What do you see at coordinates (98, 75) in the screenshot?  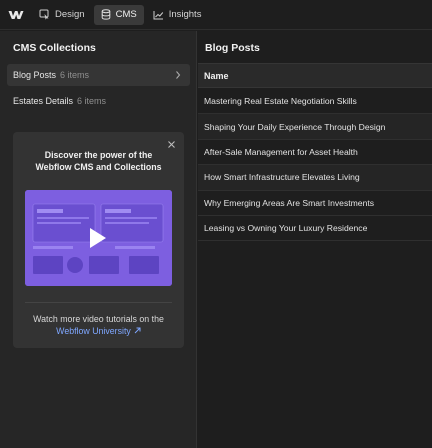 I see `collection-item-blog-posts: Blog Posts 6 items` at bounding box center [98, 75].